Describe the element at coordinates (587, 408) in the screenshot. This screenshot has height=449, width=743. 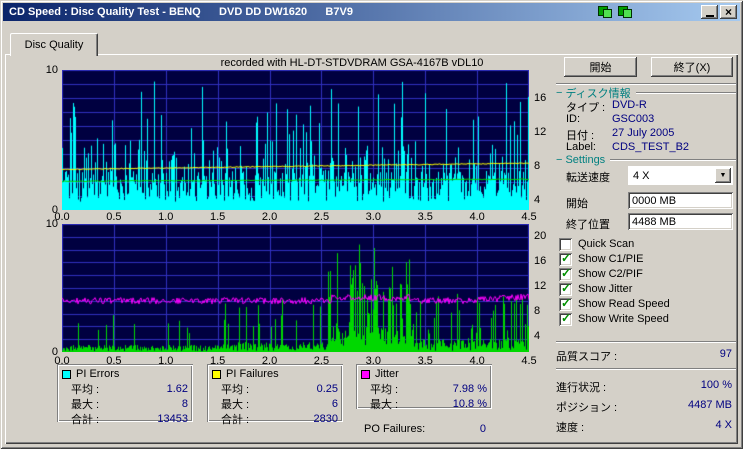
I see `position-label: ポジション :` at that location.